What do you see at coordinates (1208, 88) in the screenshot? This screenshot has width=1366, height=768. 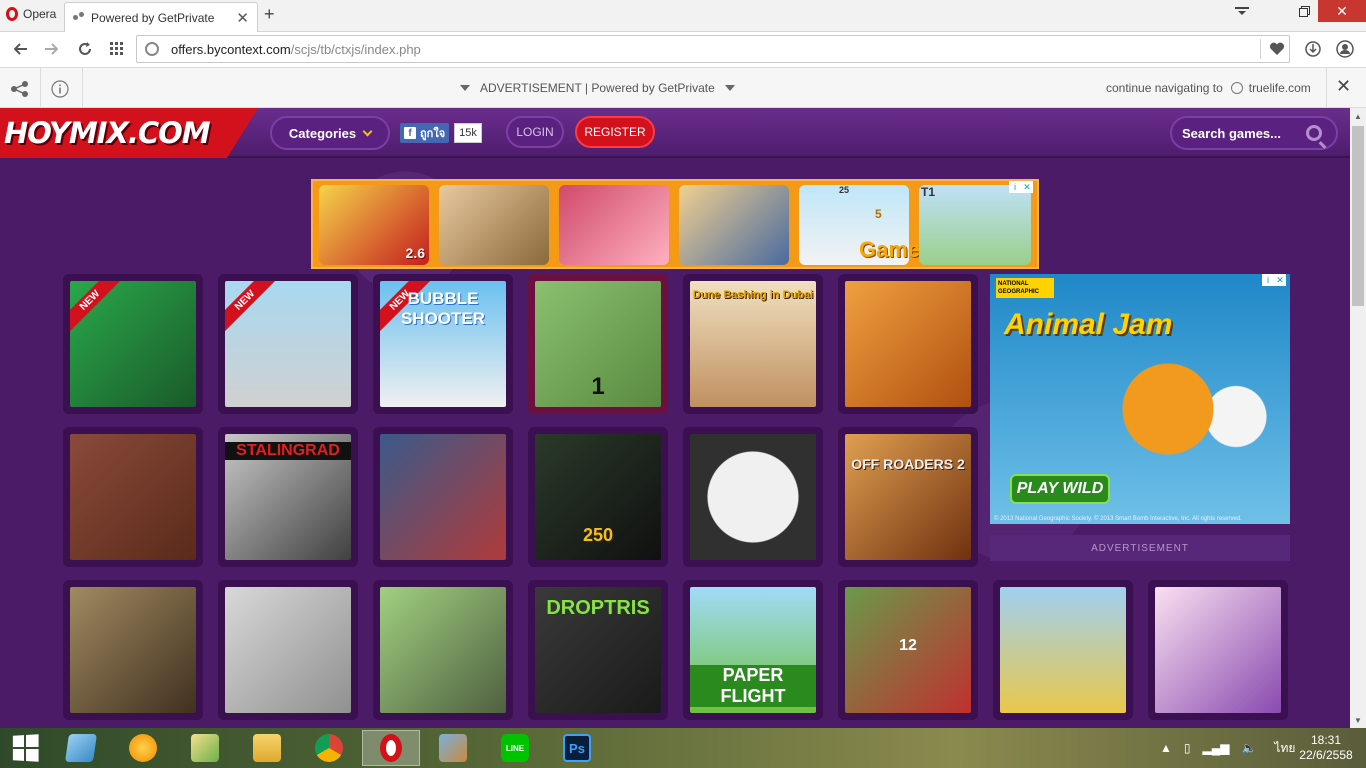 I see `continue-link: continue navigating to truelife.com` at bounding box center [1208, 88].